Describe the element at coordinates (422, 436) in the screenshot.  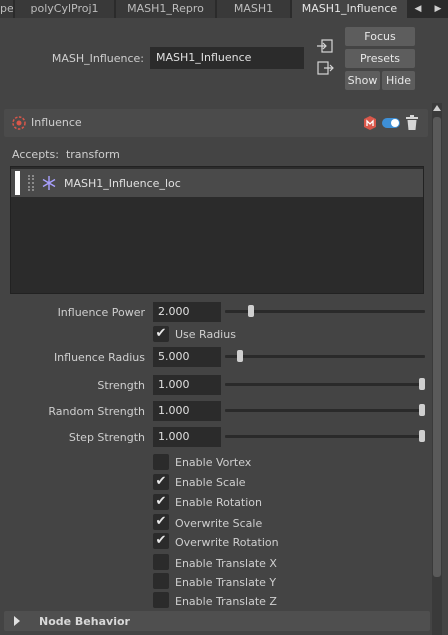
I see `step-strength-slider-handle` at that location.